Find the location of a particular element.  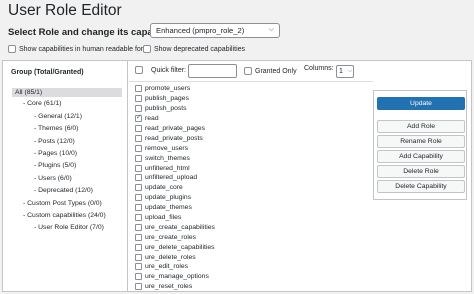

group-header: Group (Total/Granted) is located at coordinates (47, 72).